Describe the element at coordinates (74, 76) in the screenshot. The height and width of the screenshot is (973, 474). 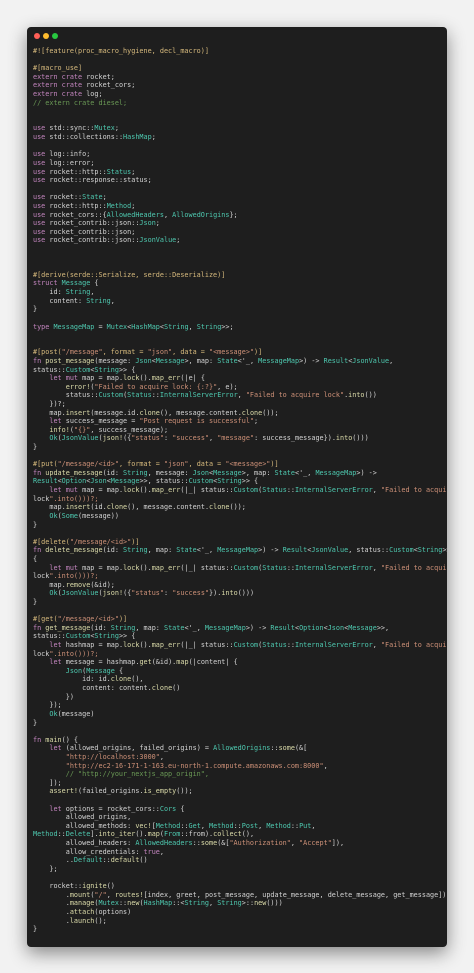
I see `code-line: extern crate rocket;` at that location.